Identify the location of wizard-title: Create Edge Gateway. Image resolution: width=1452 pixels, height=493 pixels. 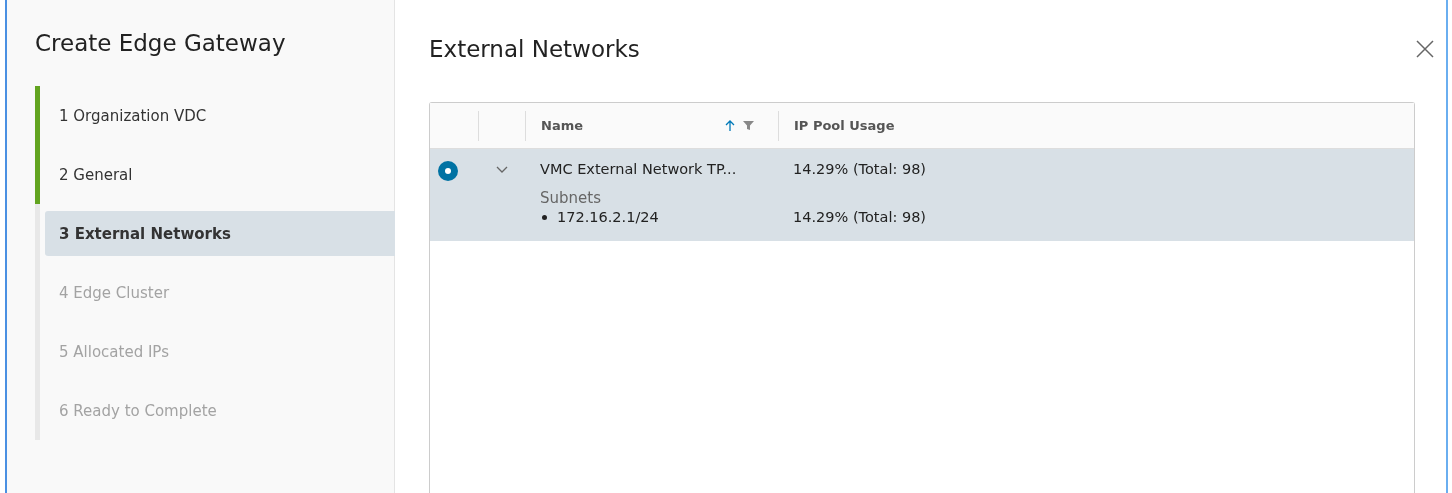
(161, 43).